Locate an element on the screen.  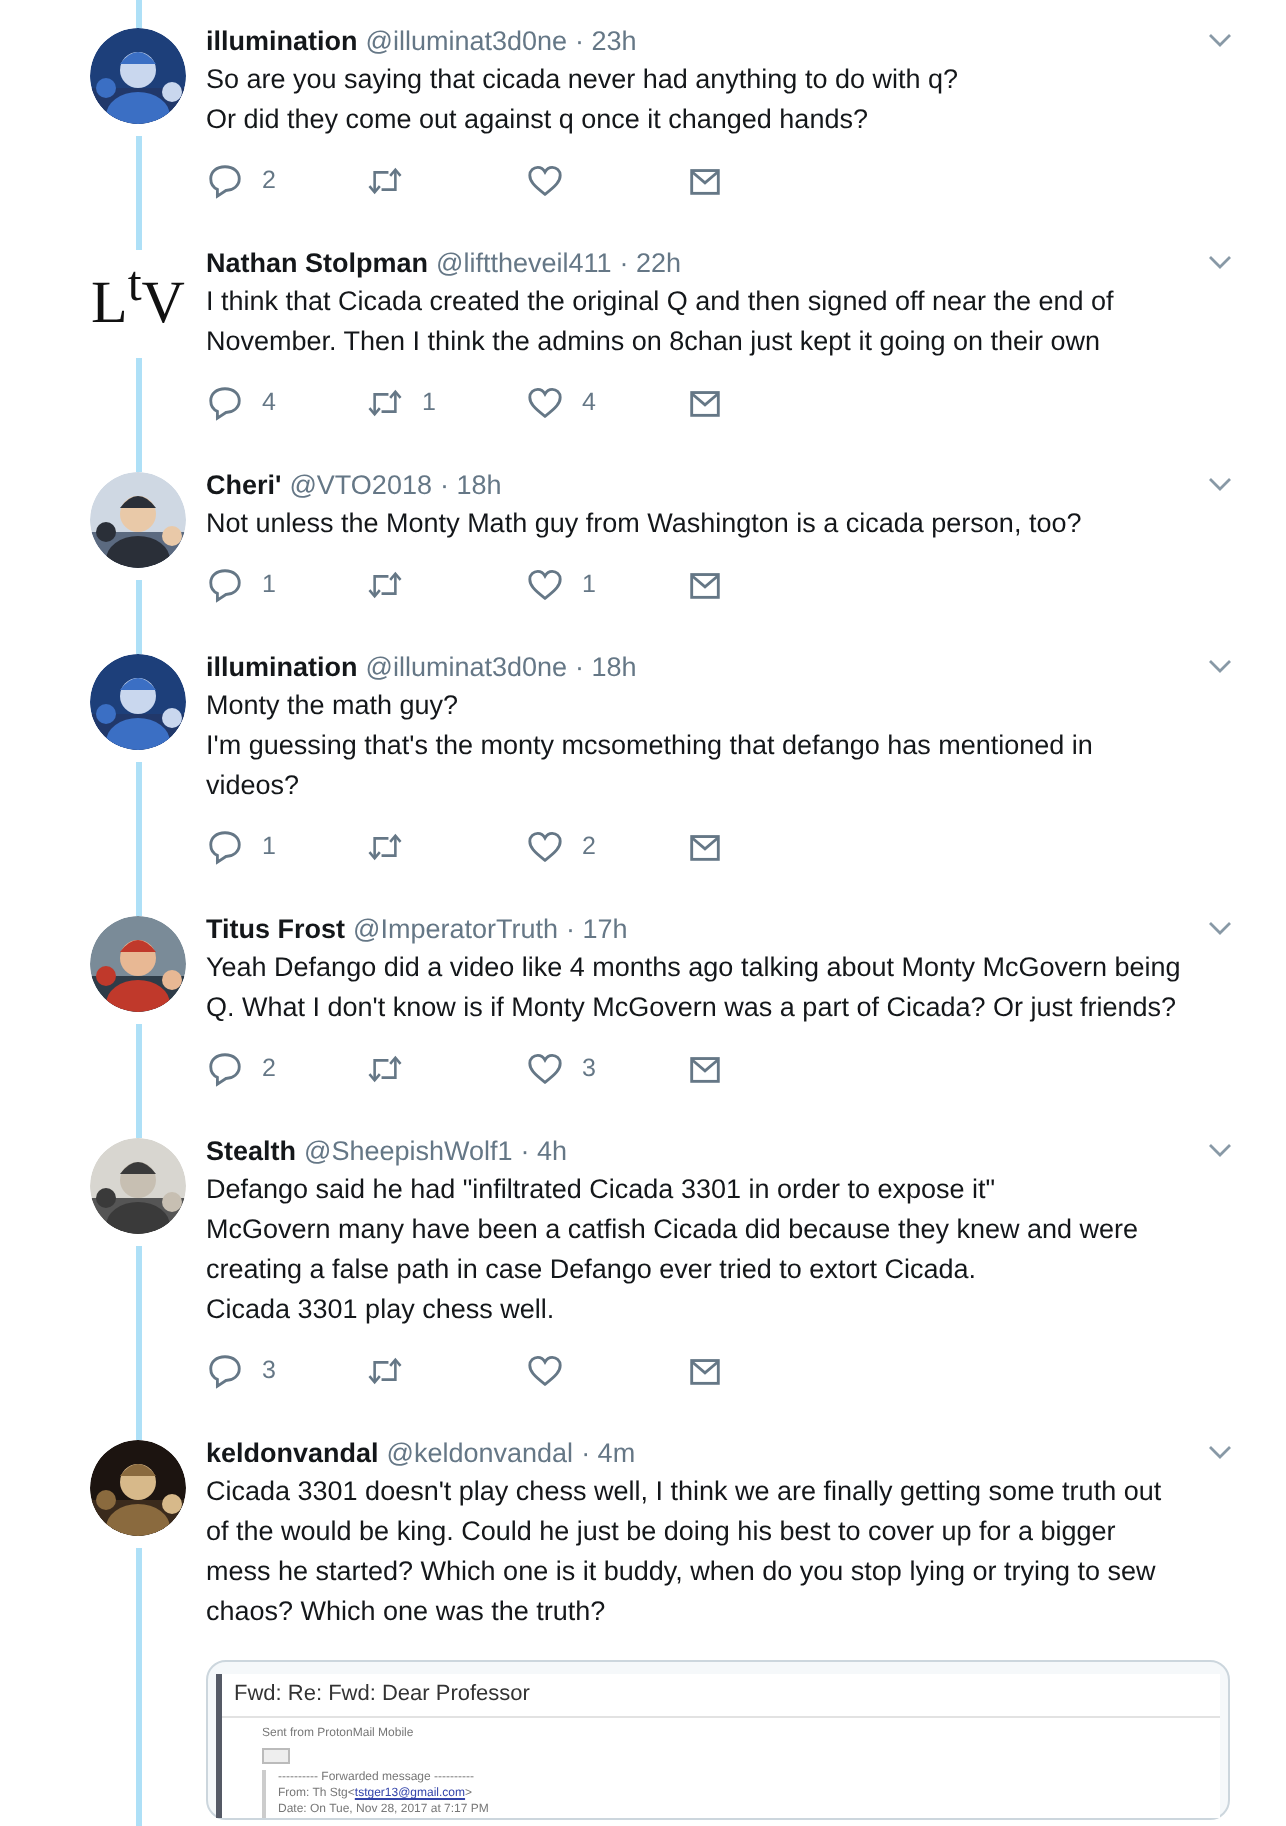
tweet-time: · 17h is located at coordinates (597, 928).